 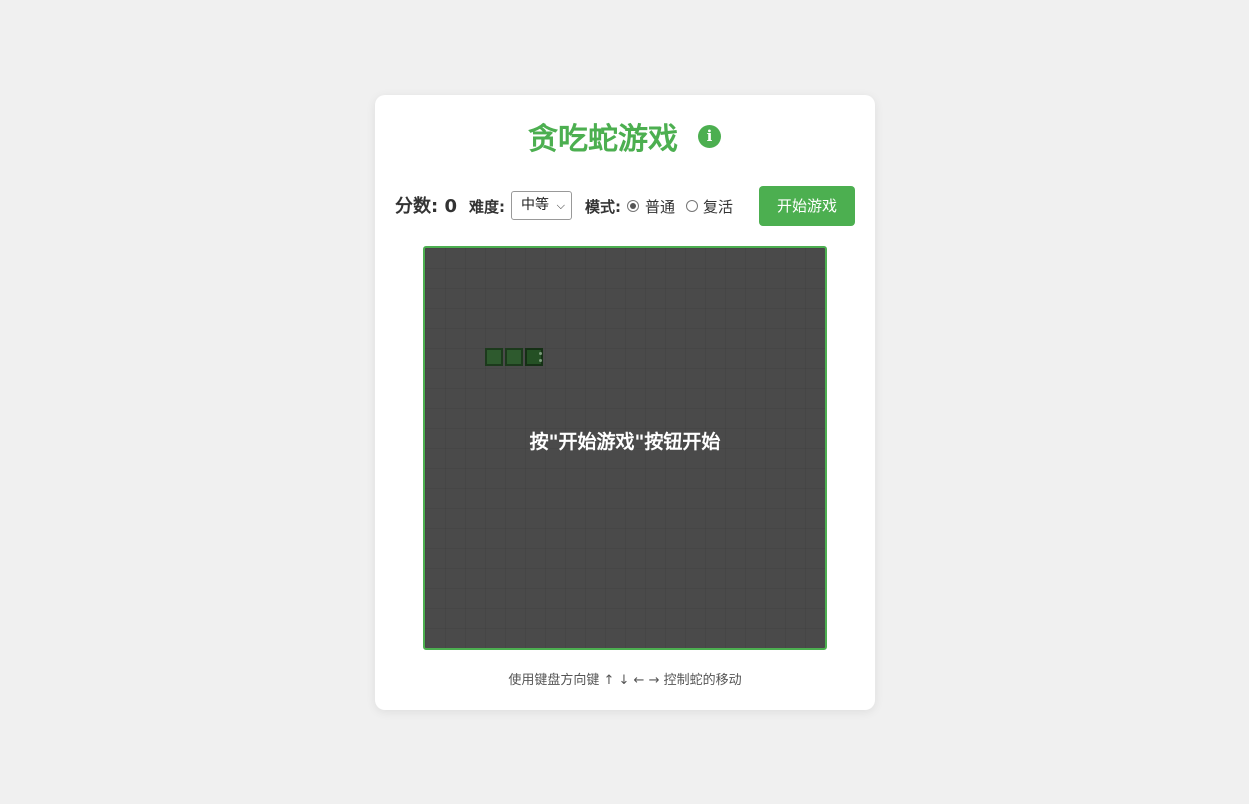 I want to click on snake-head, so click(x=534, y=357).